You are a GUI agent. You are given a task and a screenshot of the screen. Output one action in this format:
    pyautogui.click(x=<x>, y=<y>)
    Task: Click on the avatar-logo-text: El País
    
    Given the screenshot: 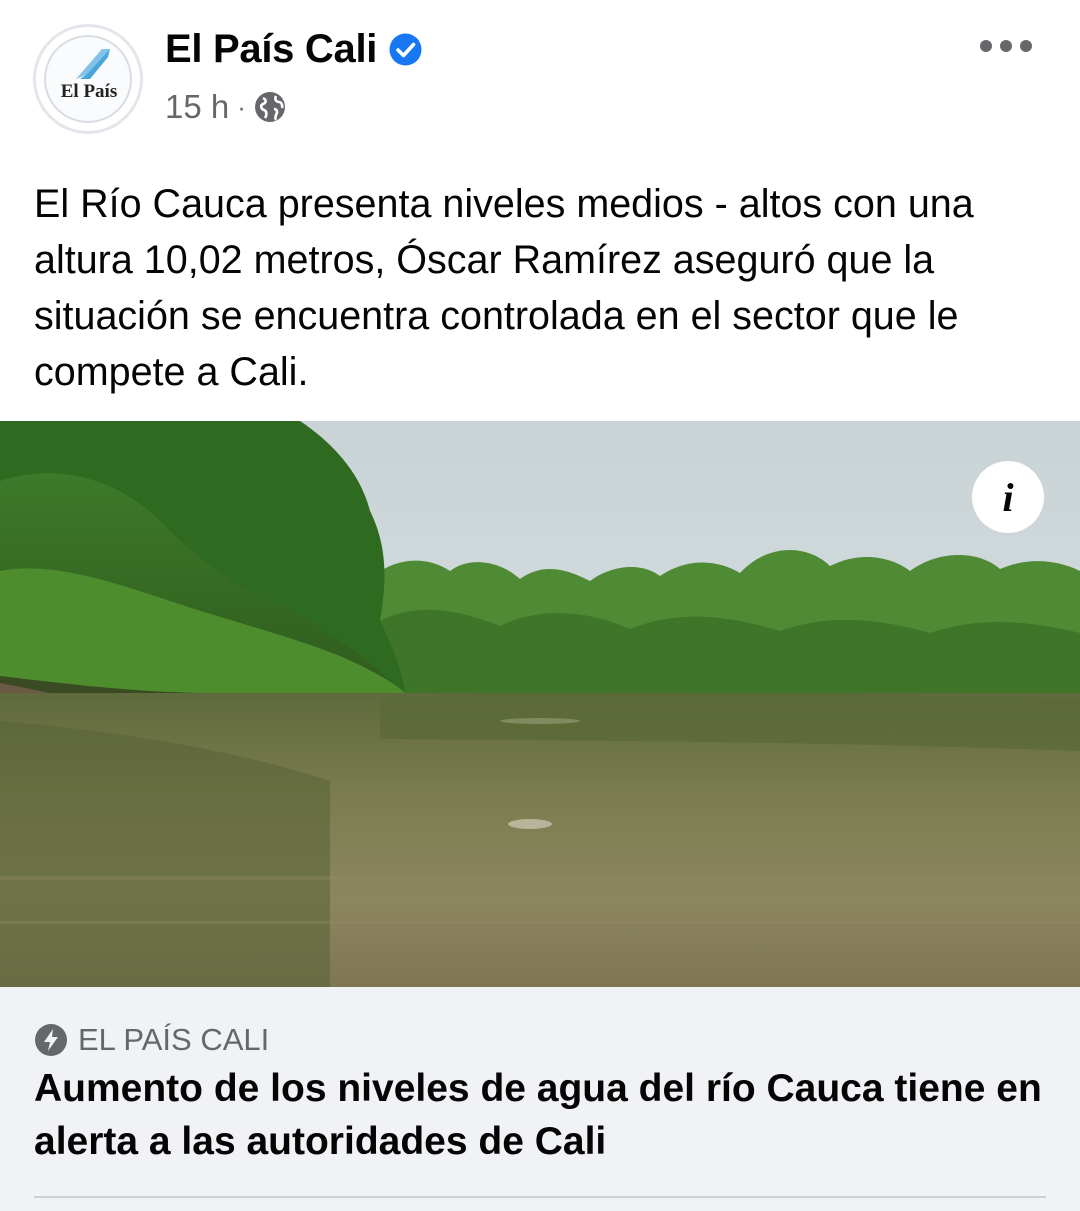 What is the action you would take?
    pyautogui.click(x=89, y=91)
    